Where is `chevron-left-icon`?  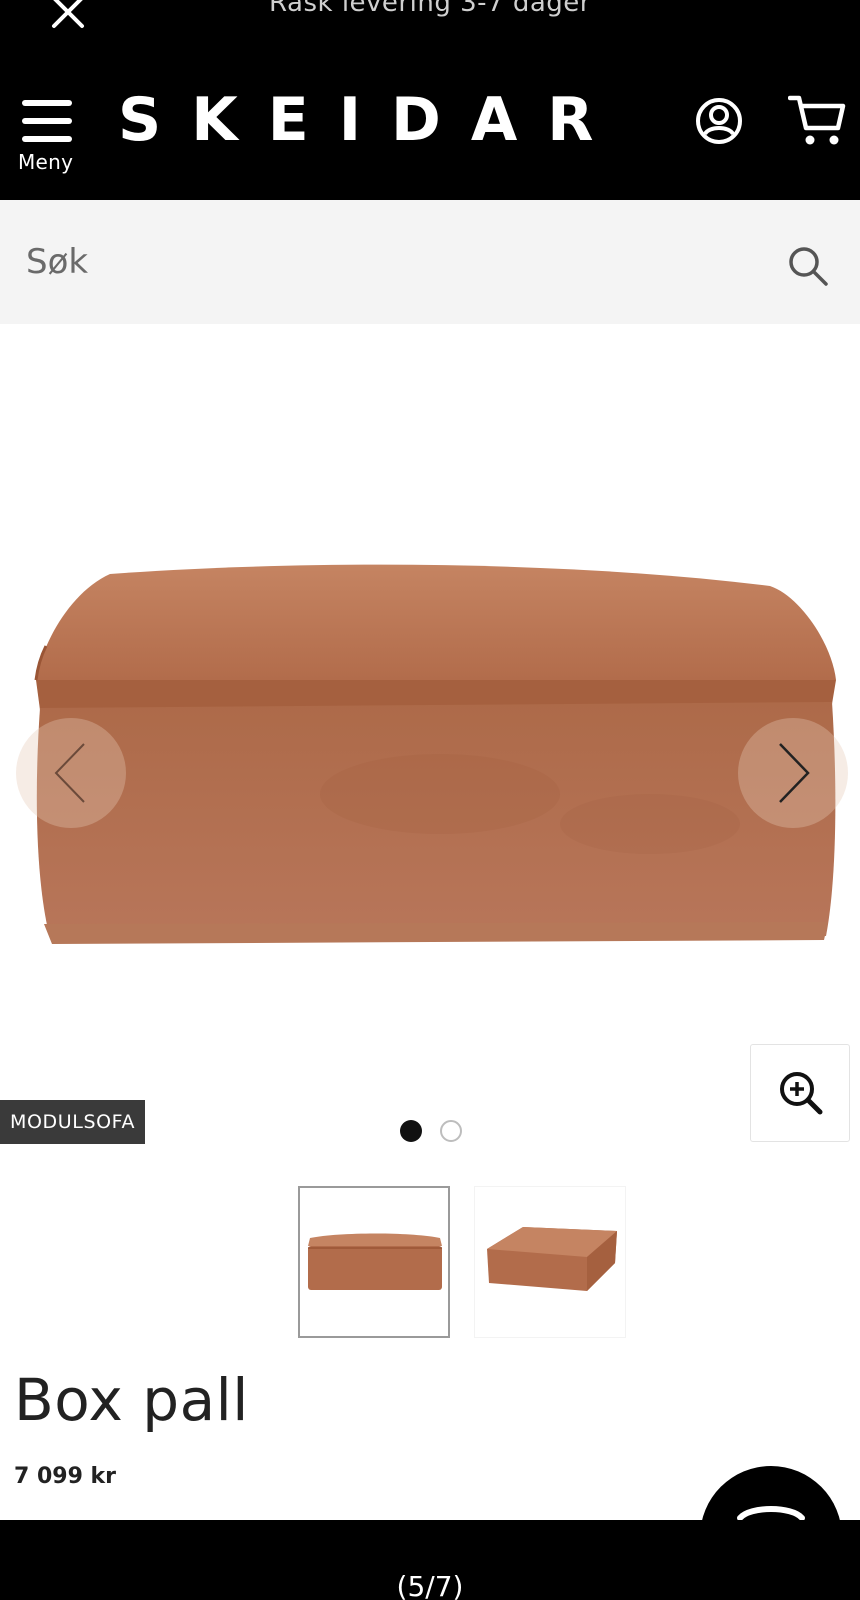 chevron-left-icon is located at coordinates (69, 773).